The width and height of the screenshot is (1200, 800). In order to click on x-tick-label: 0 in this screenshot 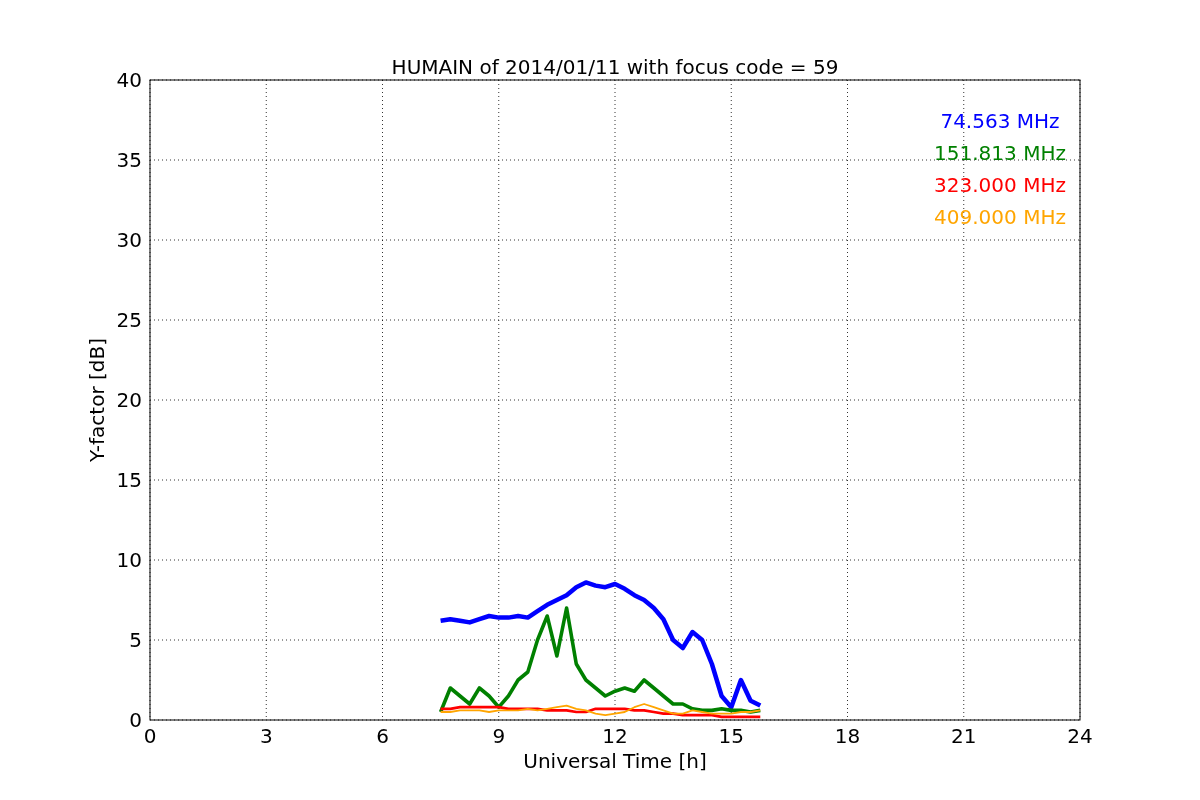, I will do `click(150, 736)`.